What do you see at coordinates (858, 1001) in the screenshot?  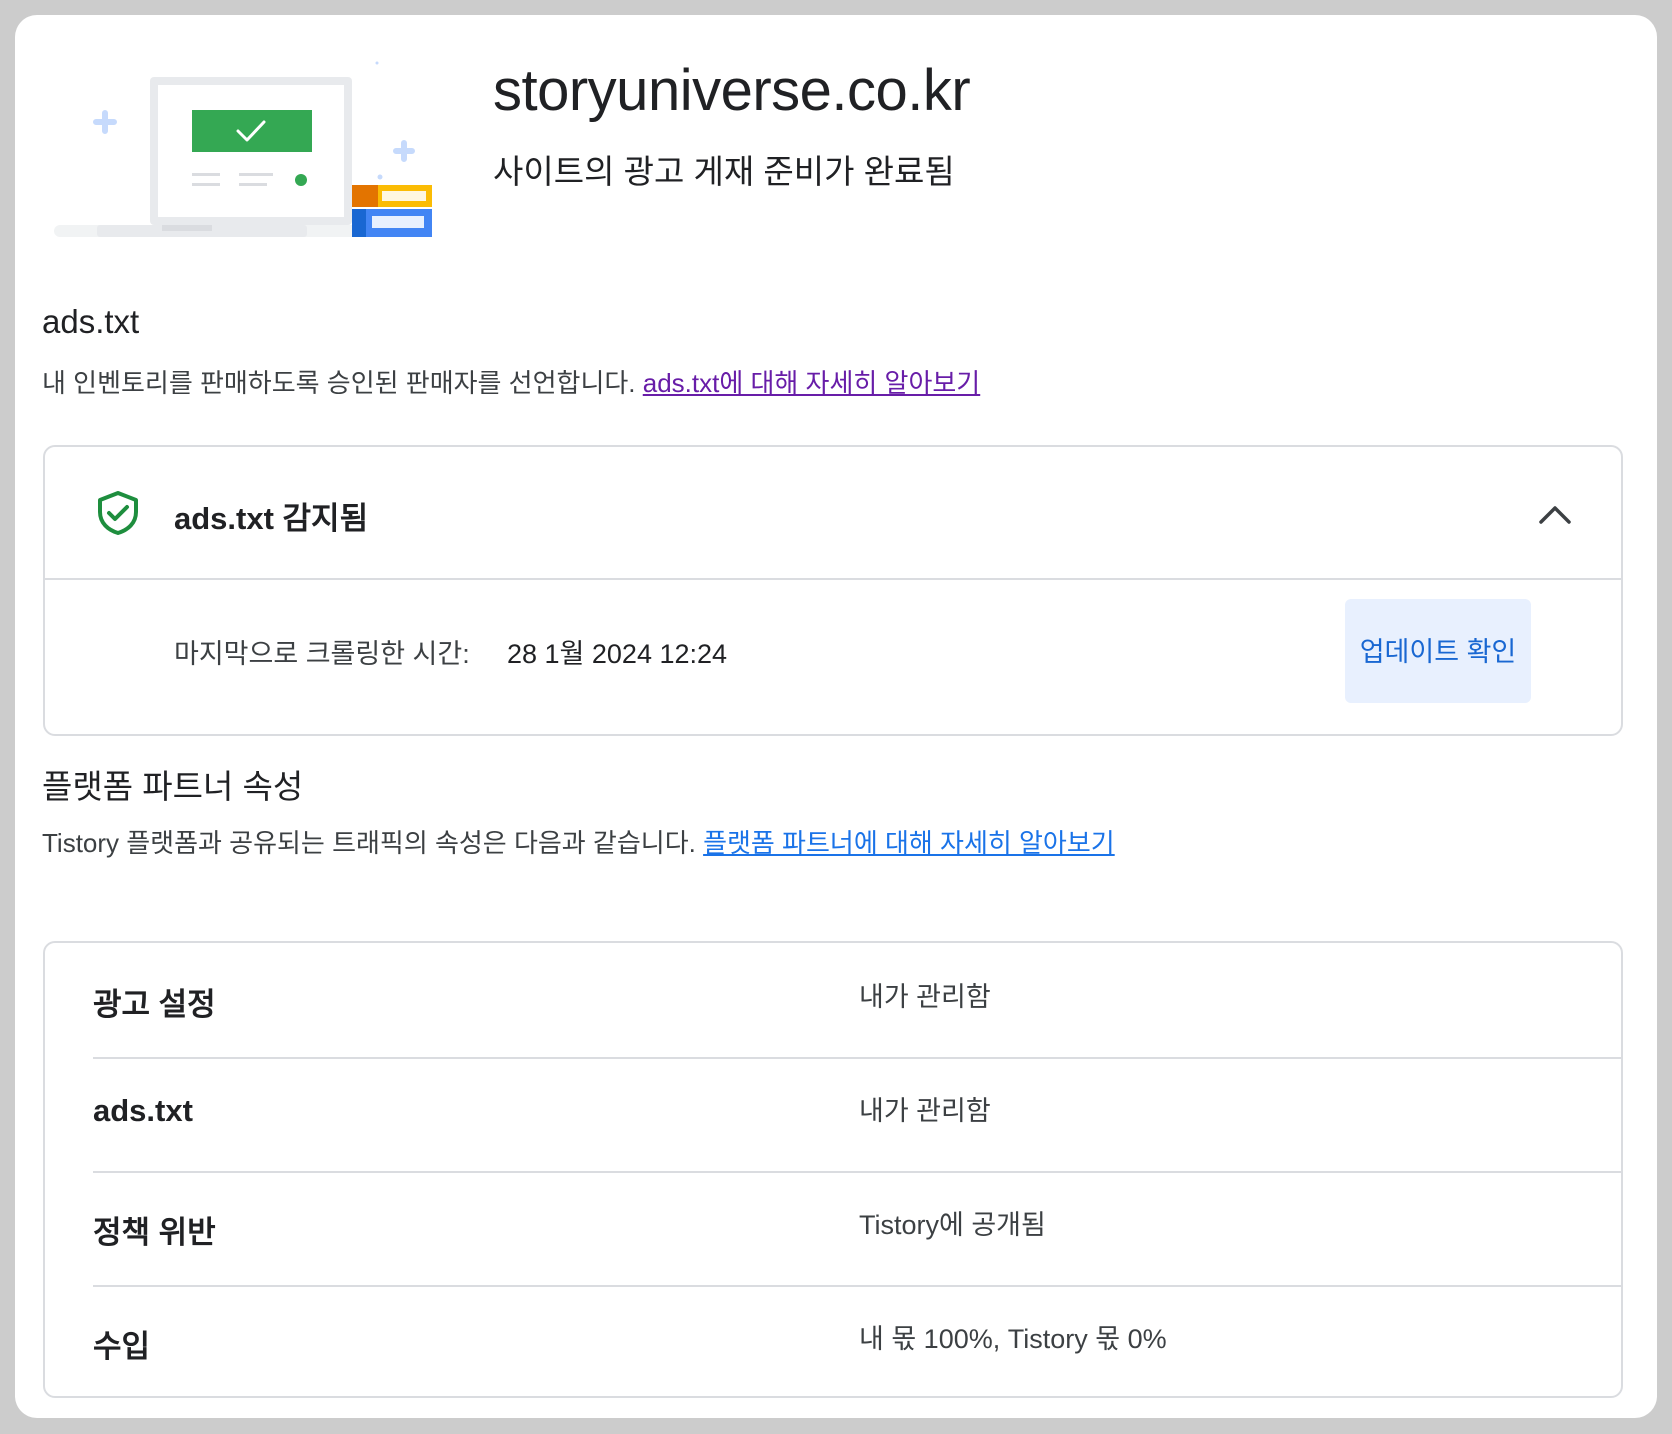 I see `table-row: 광고 설정 내가 관리함` at bounding box center [858, 1001].